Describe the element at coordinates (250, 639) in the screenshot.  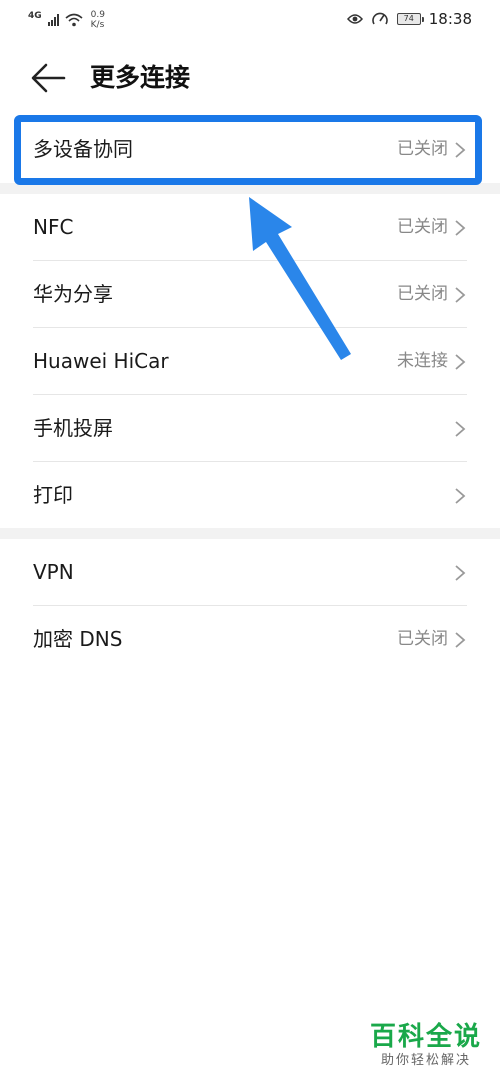
I see `row-encrypted-dns: 加密 DNS 已关闭` at that location.